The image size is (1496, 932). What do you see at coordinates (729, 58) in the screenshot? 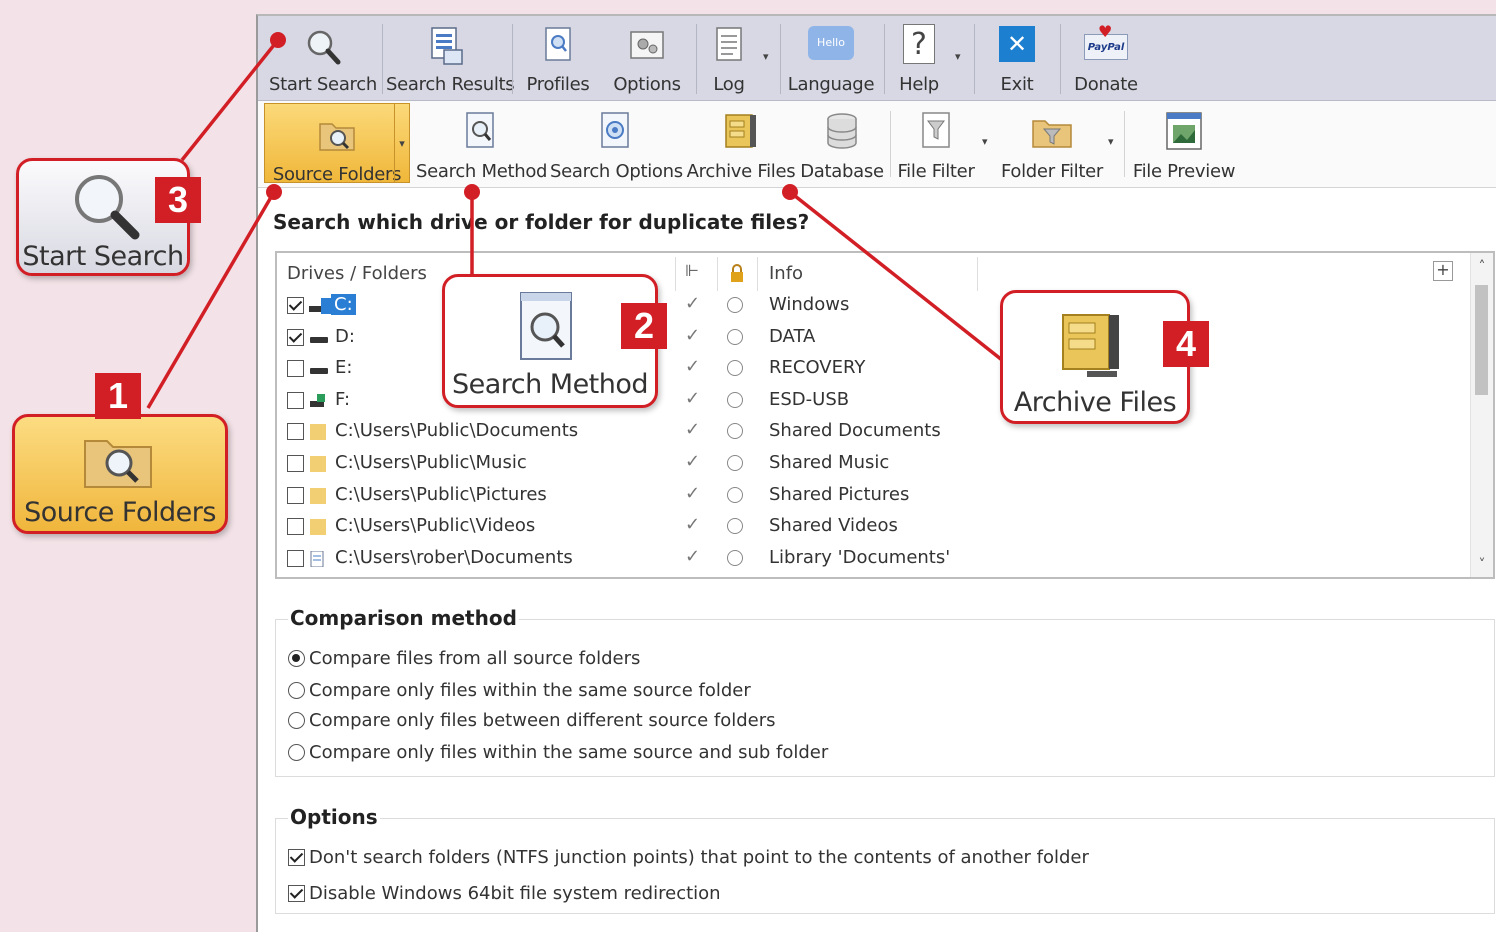
I see `log-button: Log` at bounding box center [729, 58].